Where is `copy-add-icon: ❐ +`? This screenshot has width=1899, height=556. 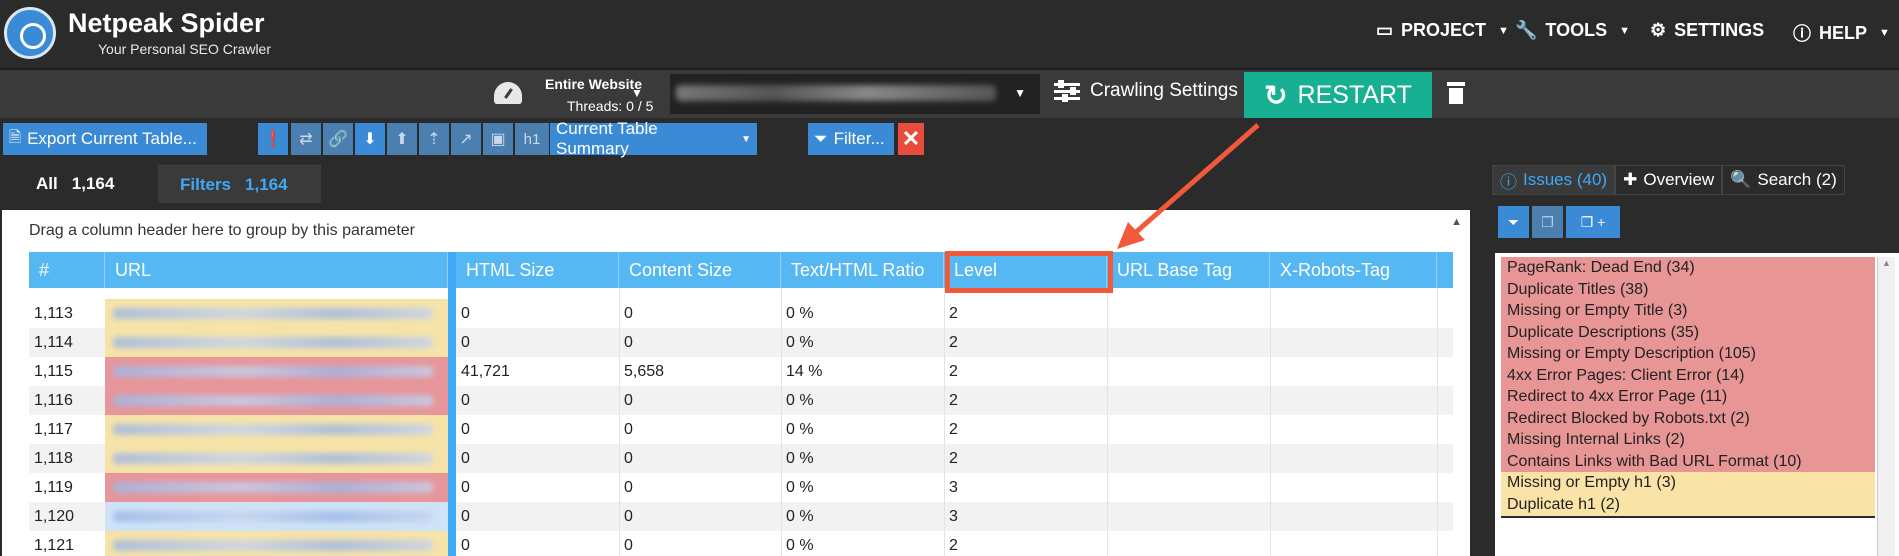
copy-add-icon: ❐ + is located at coordinates (1593, 222).